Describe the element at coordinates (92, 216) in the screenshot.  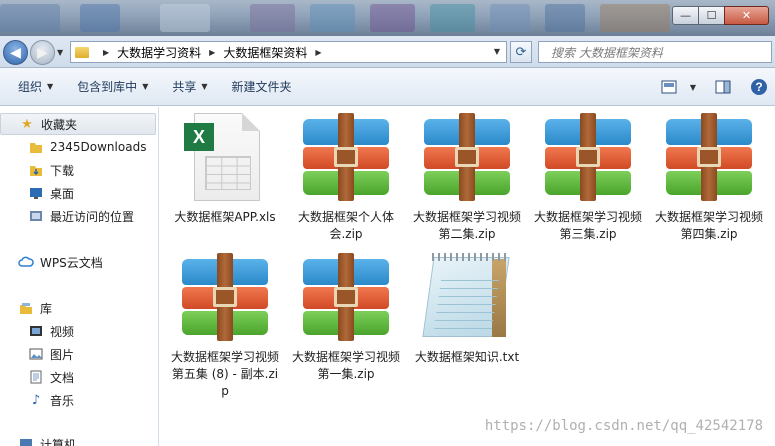
I see `sidebar-item-label: 最近访问的位置` at that location.